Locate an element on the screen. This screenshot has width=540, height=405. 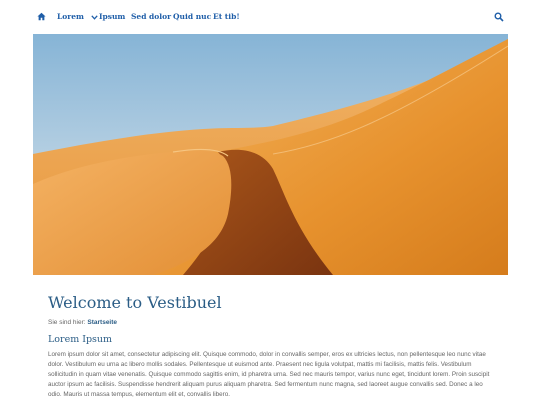
search-icon is located at coordinates (499, 17).